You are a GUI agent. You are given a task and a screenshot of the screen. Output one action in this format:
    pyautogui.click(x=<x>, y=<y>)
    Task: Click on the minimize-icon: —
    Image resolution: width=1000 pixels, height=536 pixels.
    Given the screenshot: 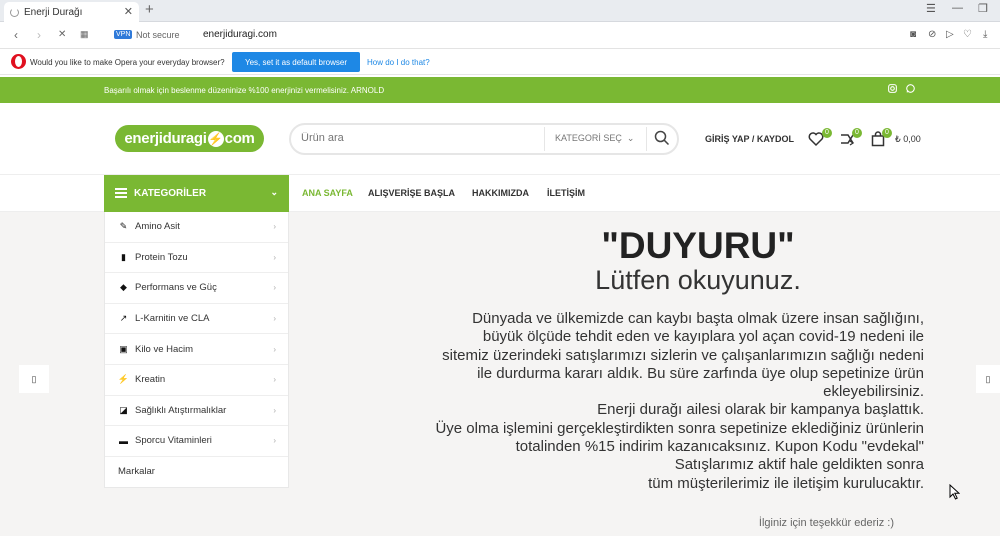 What is the action you would take?
    pyautogui.click(x=957, y=8)
    